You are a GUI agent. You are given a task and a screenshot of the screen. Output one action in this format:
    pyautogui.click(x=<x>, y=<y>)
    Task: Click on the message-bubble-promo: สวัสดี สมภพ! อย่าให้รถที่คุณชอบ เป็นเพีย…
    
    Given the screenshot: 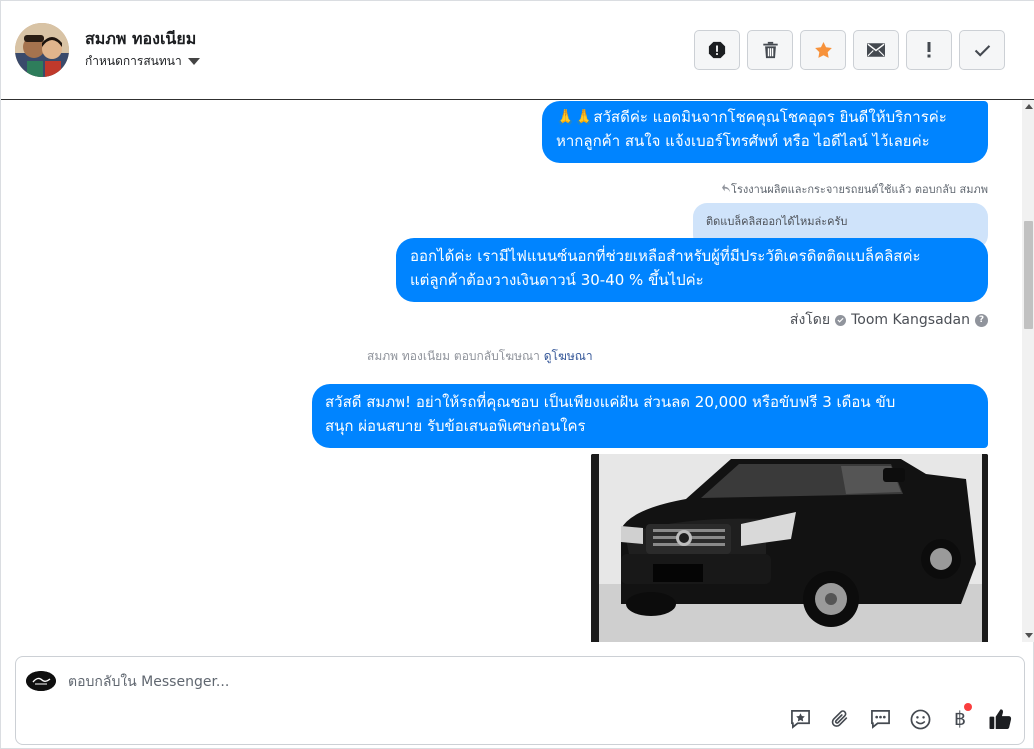 What is the action you would take?
    pyautogui.click(x=650, y=416)
    